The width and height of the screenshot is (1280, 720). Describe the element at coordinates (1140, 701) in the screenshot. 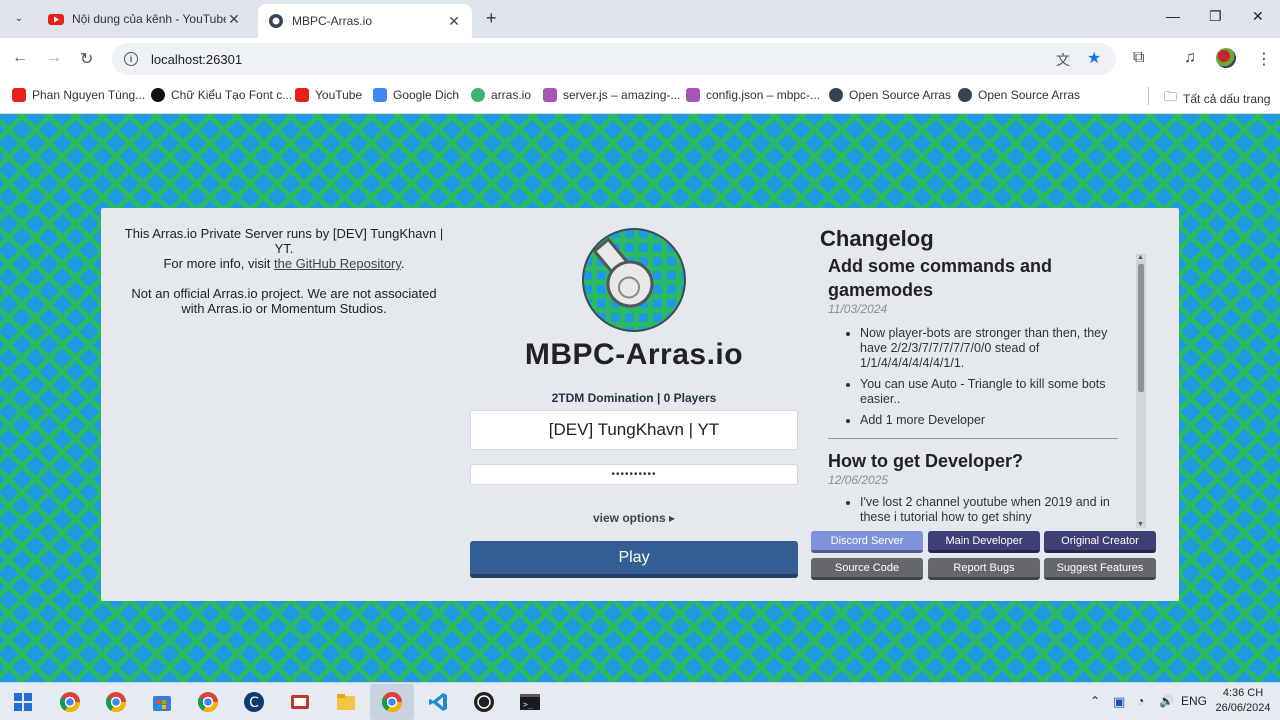

I see `network-icon: ◔` at that location.